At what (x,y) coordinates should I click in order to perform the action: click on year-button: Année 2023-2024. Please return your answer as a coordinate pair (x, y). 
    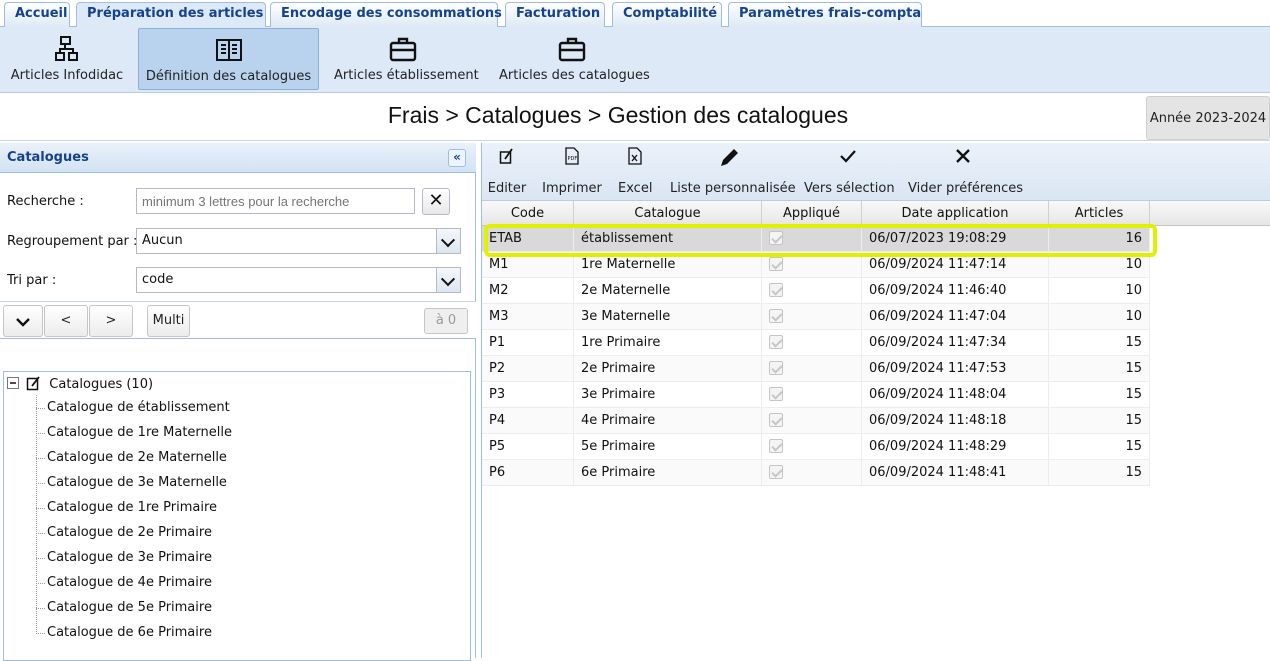
    Looking at the image, I should click on (1208, 118).